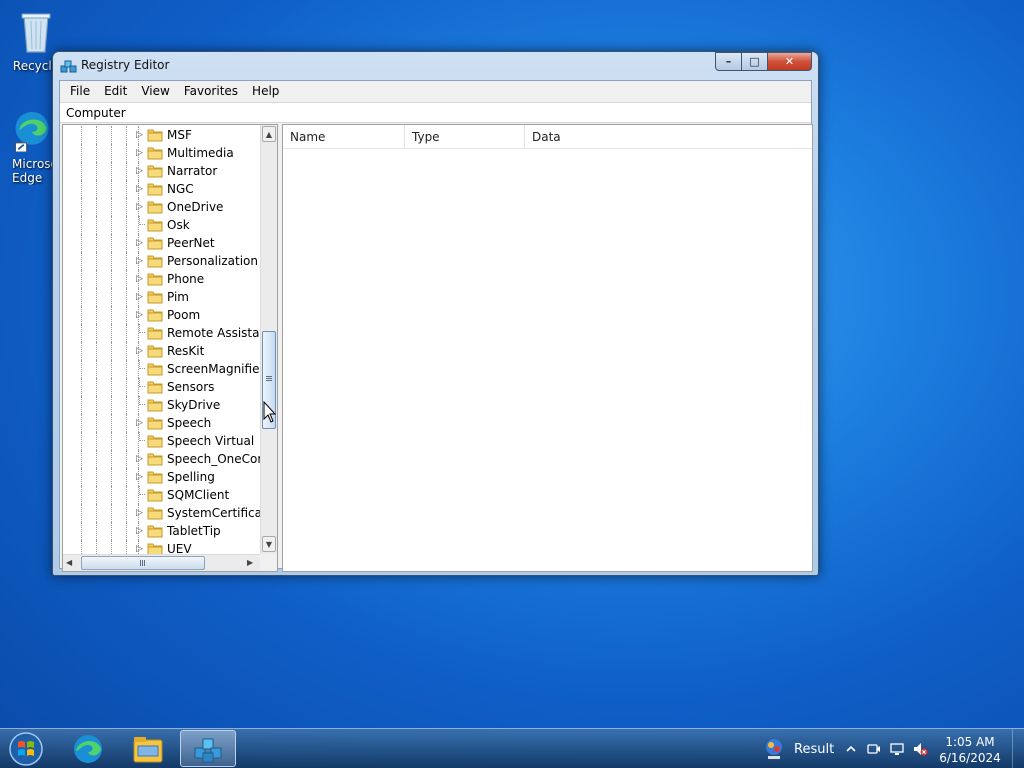 The width and height of the screenshot is (1024, 768). I want to click on tree-item: ▷ PeerNet, so click(161, 243).